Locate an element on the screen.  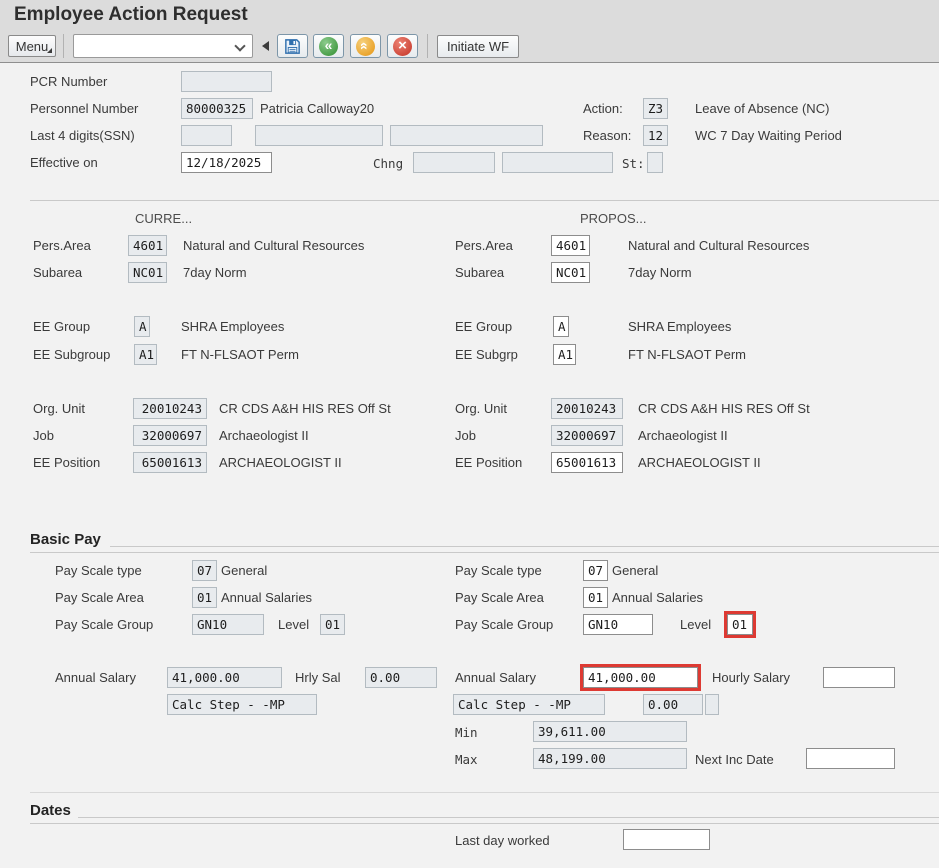
proposed-hourly-salary-field is located at coordinates (859, 677).